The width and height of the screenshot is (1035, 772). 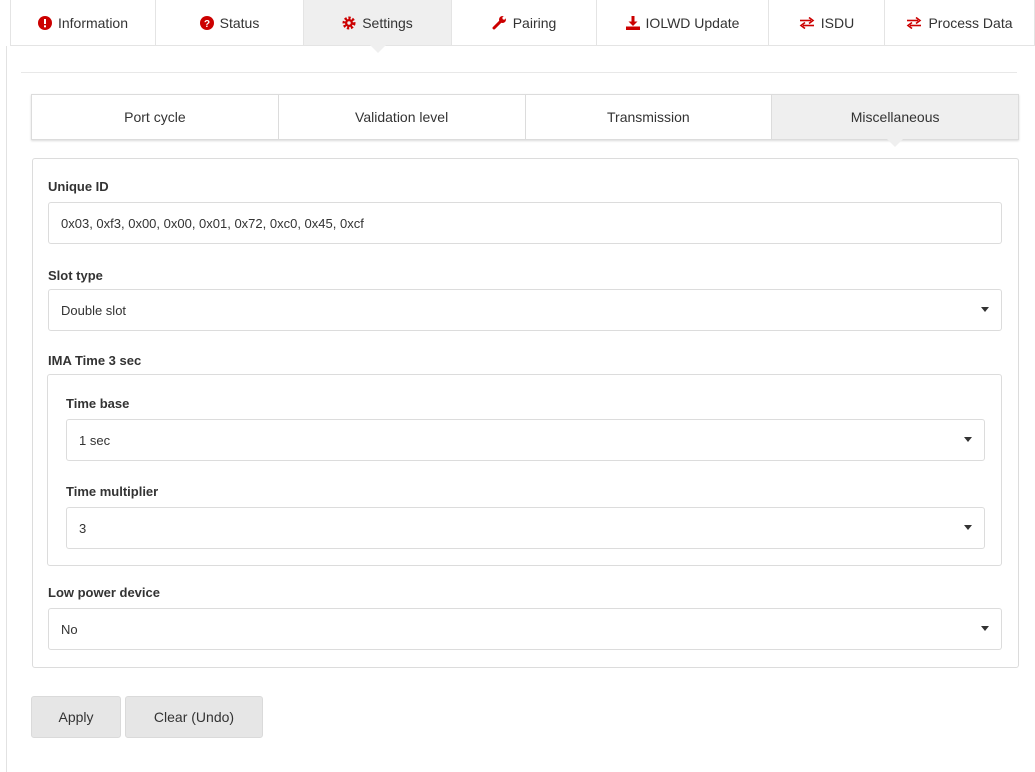 I want to click on apply-button: Apply, so click(x=76, y=717).